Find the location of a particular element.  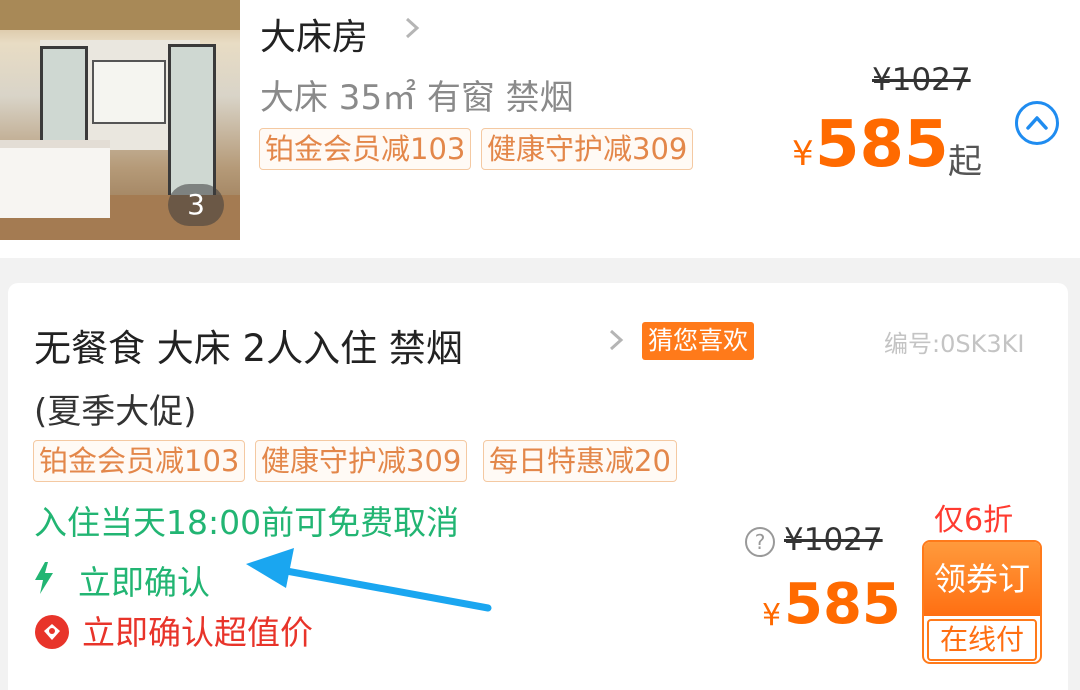

room-tag-health: 健康守护减309 is located at coordinates (587, 149).